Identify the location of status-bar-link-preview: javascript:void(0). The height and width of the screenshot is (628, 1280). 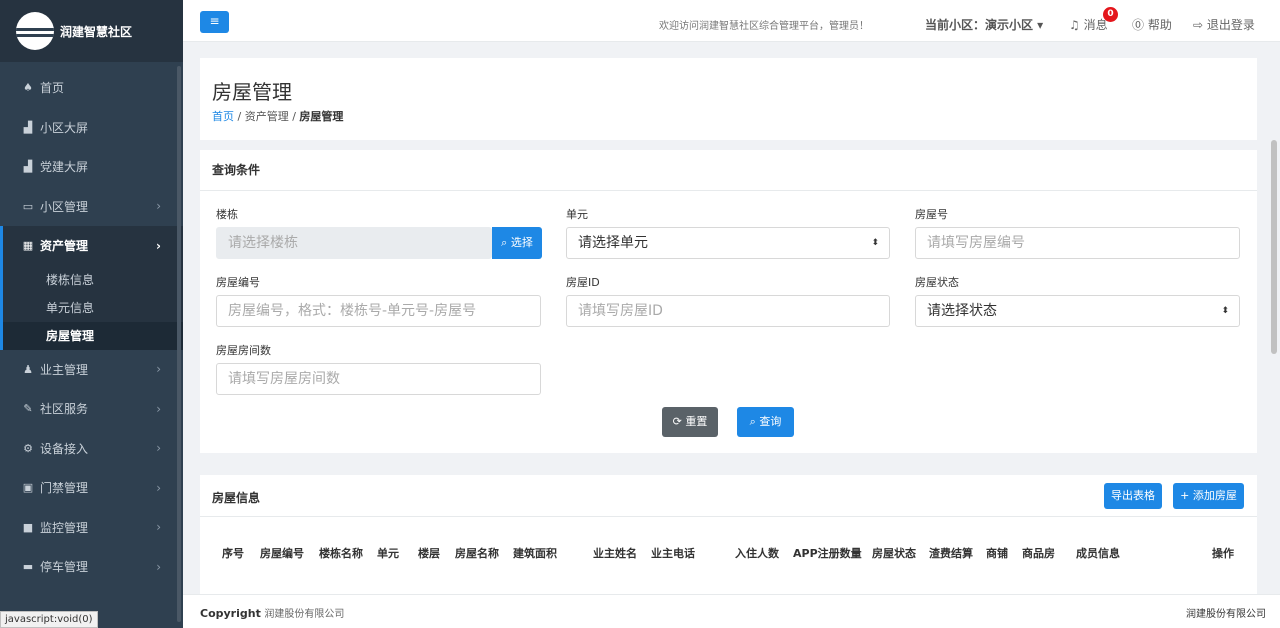
(49, 619).